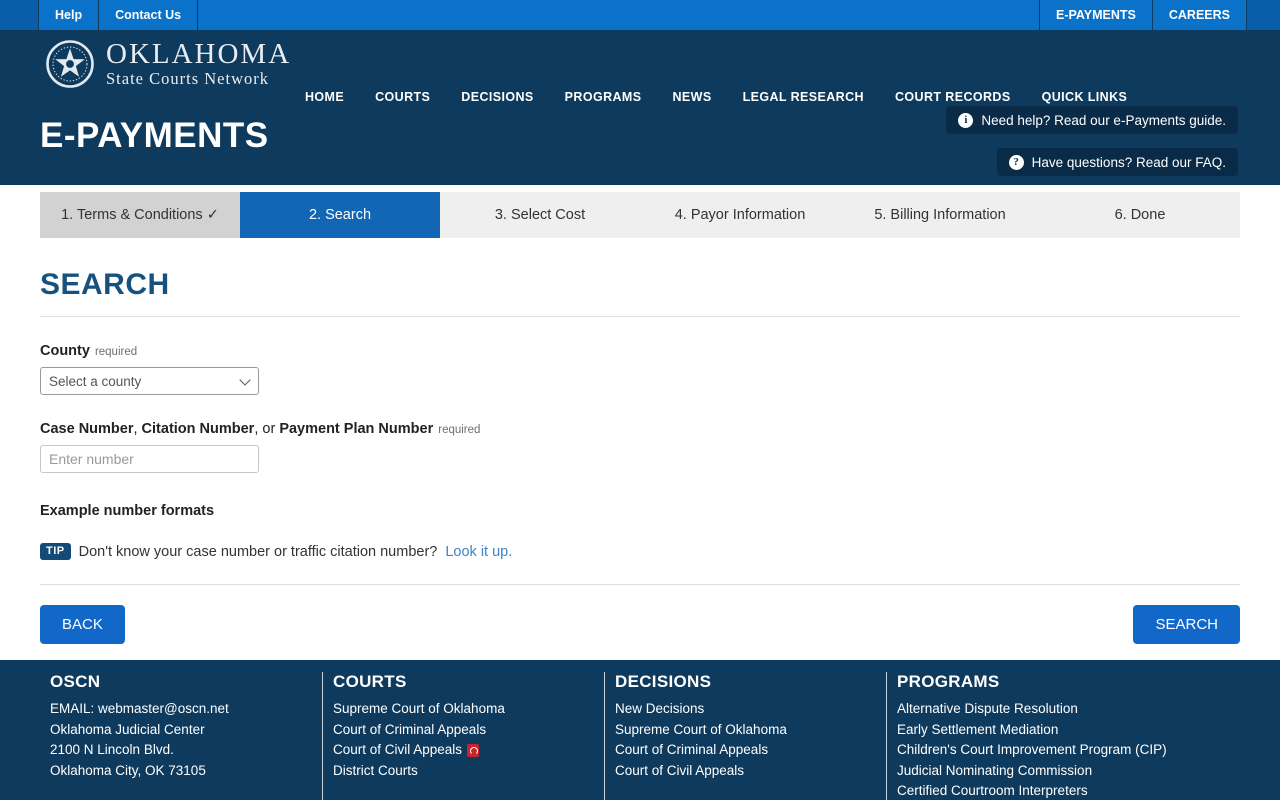  What do you see at coordinates (803, 97) in the screenshot?
I see `nav-legal-research: LEGAL RESEARCH` at bounding box center [803, 97].